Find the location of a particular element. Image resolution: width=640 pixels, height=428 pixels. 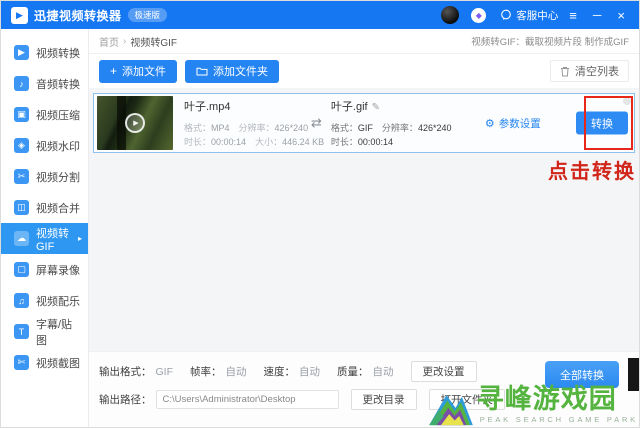

edge-dark-bar is located at coordinates (633, 374).